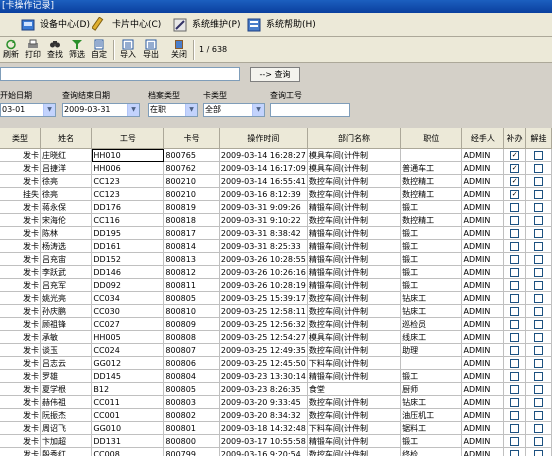  Describe the element at coordinates (128, 311) in the screenshot. I see `table-cell: CC030` at that location.